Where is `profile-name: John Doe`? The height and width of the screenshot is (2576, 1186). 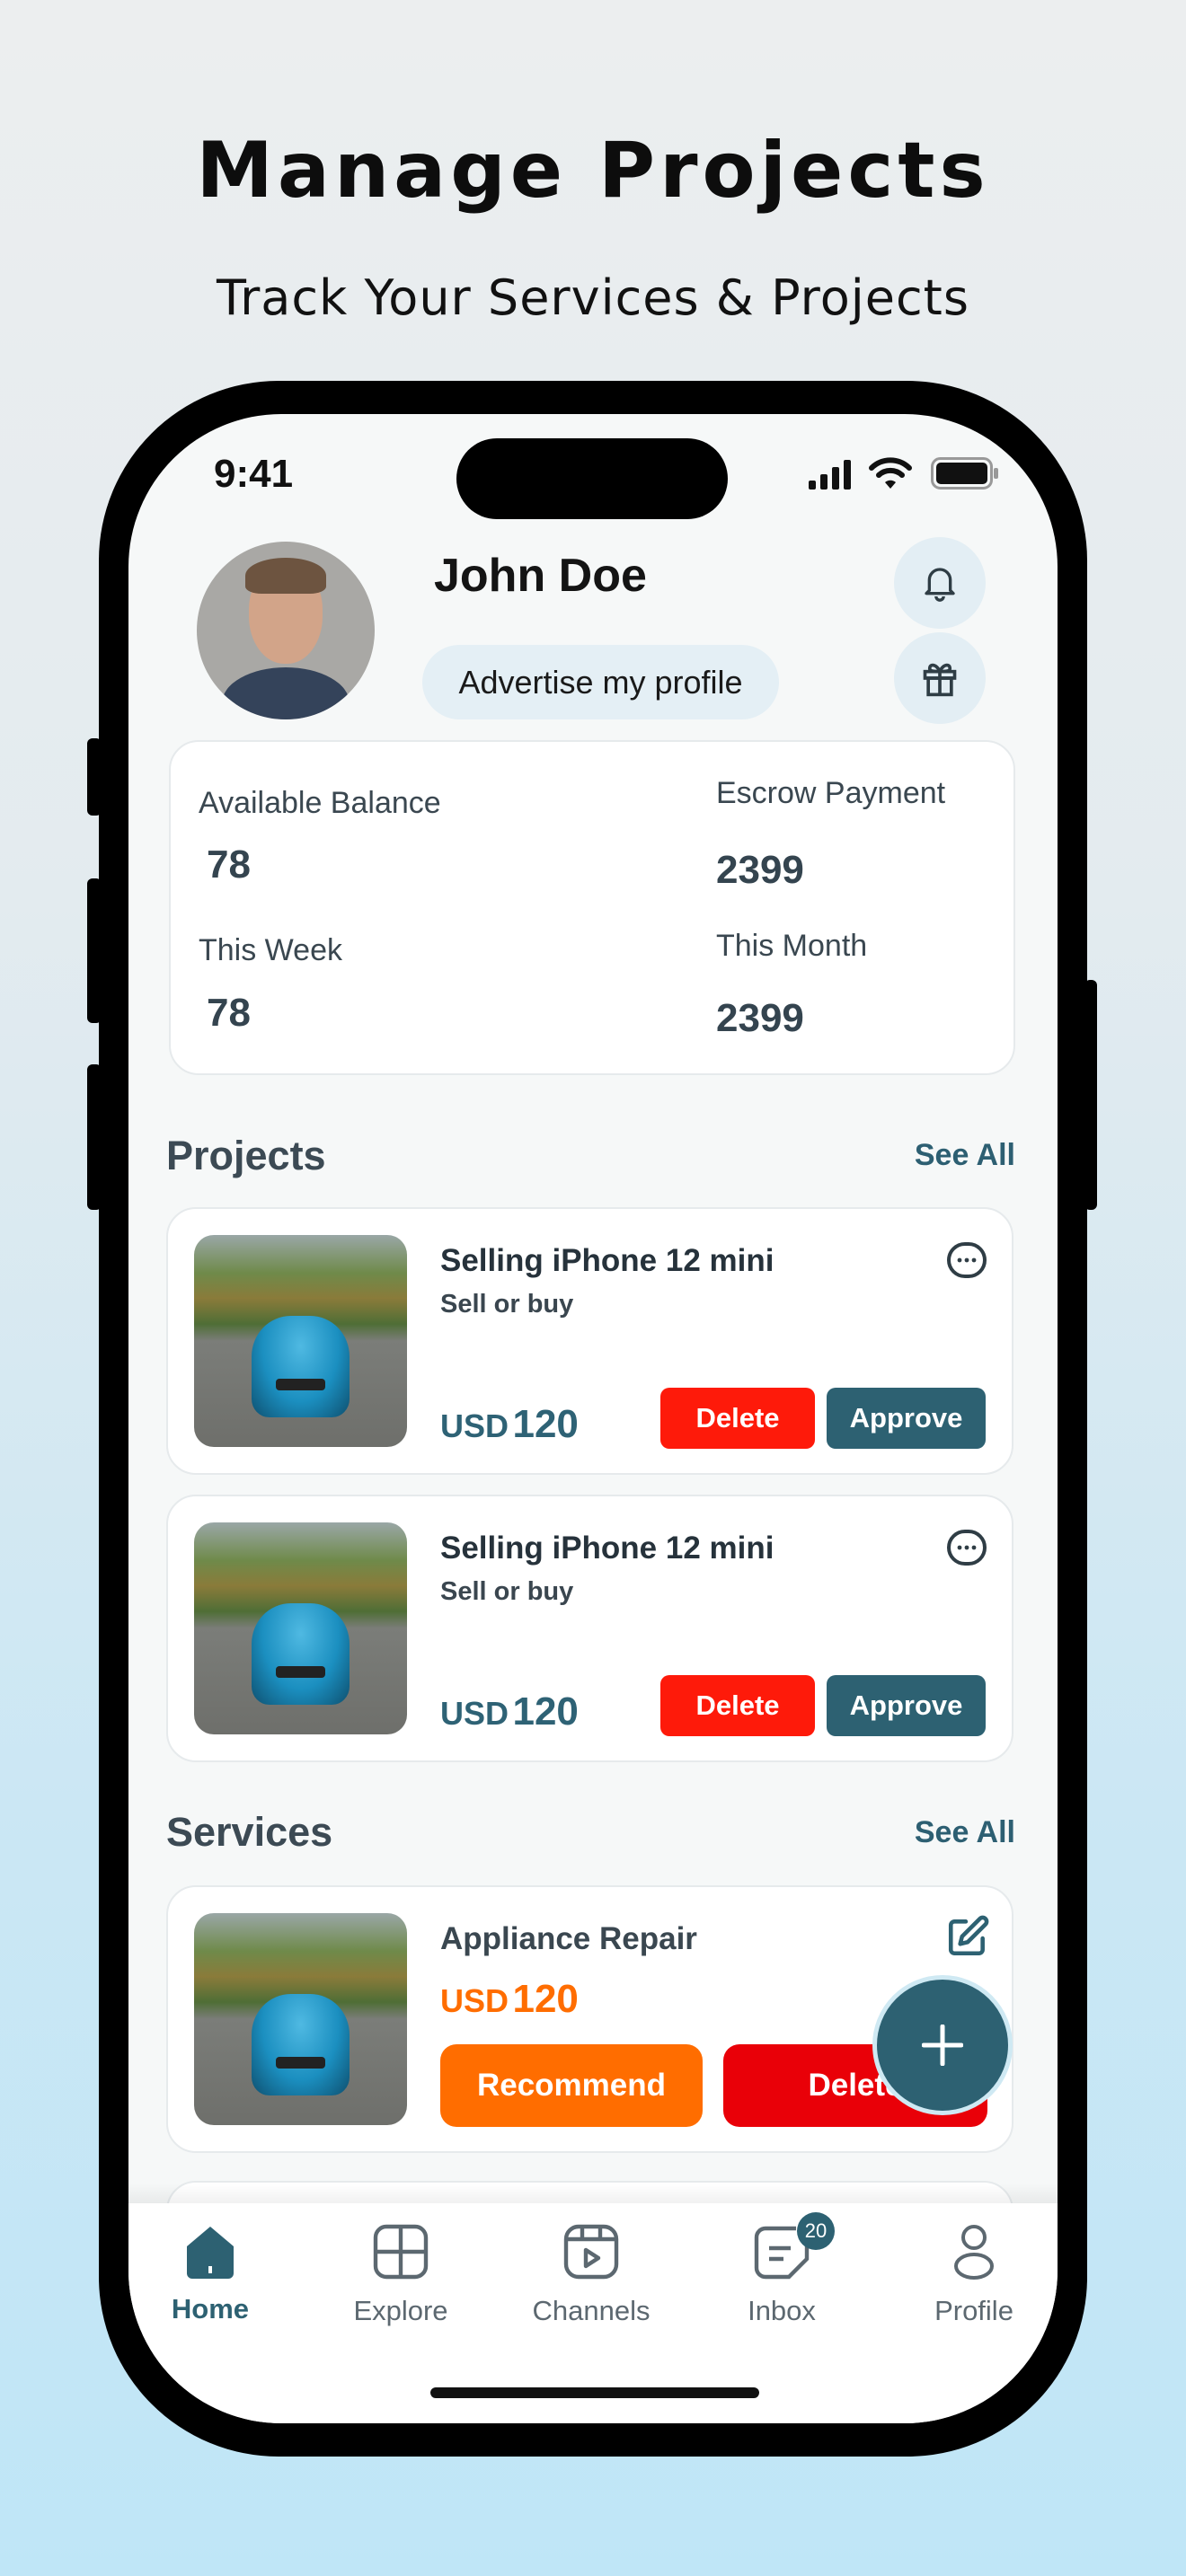
profile-name: John Doe is located at coordinates (540, 576).